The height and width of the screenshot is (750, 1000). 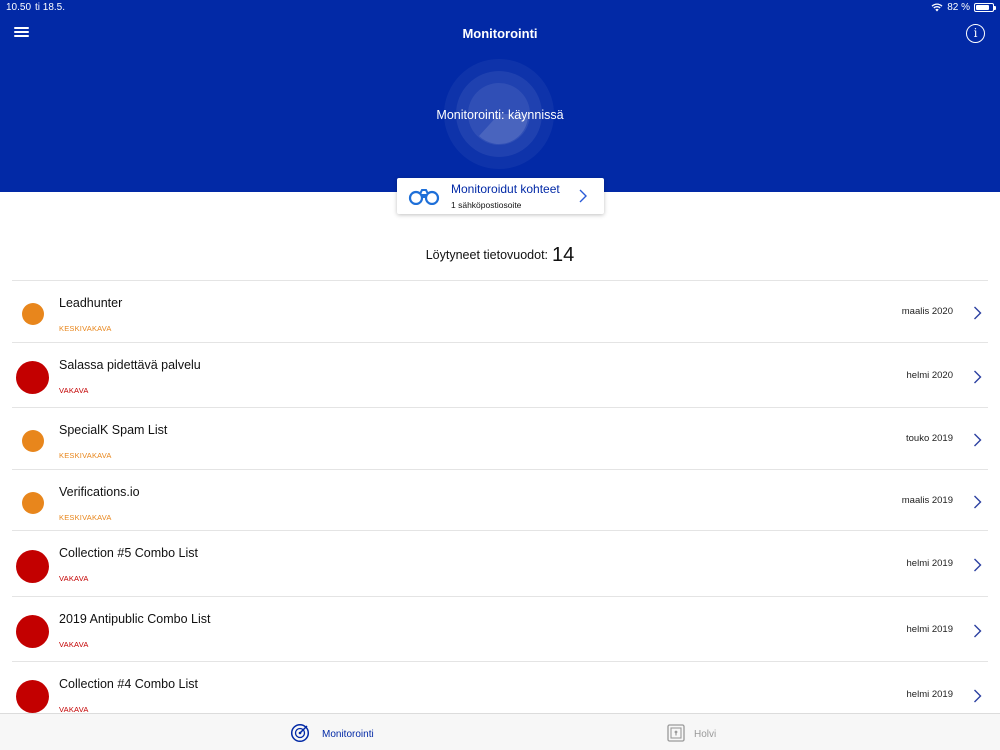 I want to click on monitored-targets-card: Monitoroidut kohteet 1 sähköpostiosoite, so click(x=500, y=196).